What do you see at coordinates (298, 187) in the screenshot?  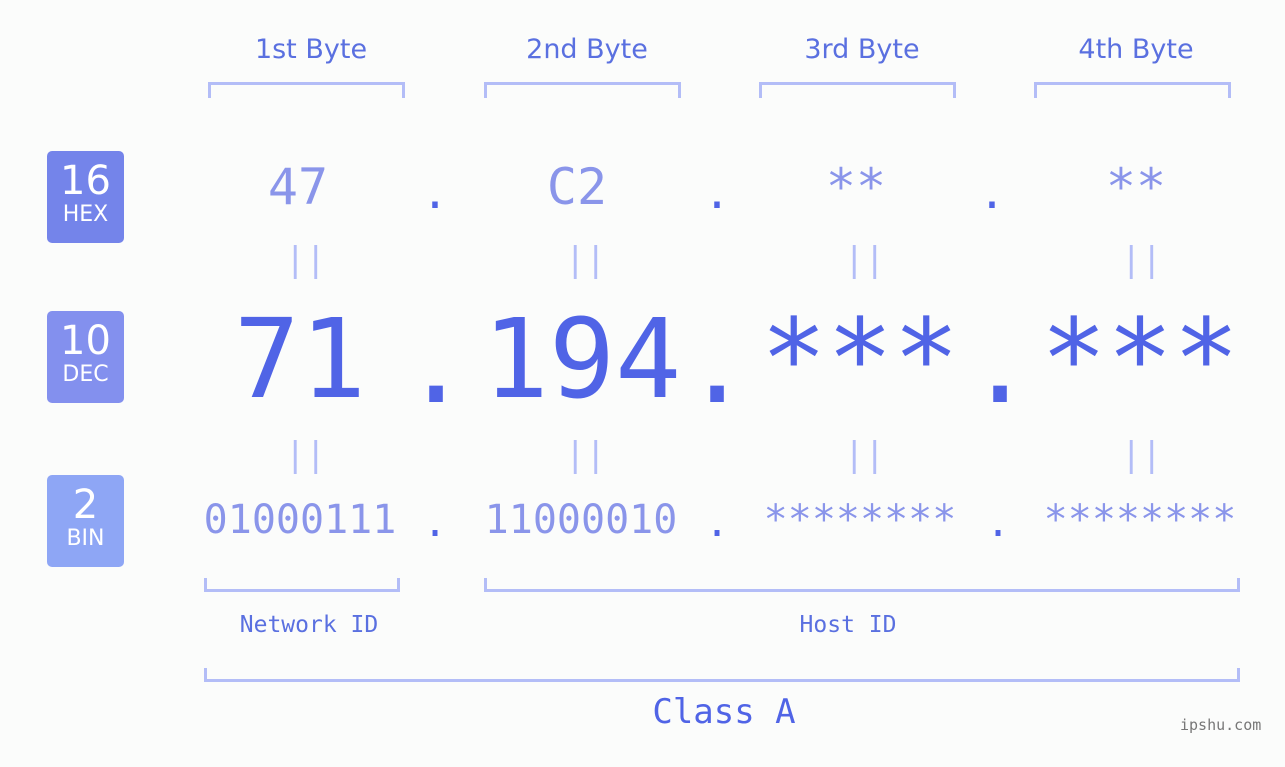 I see `hex-byte-1: 47` at bounding box center [298, 187].